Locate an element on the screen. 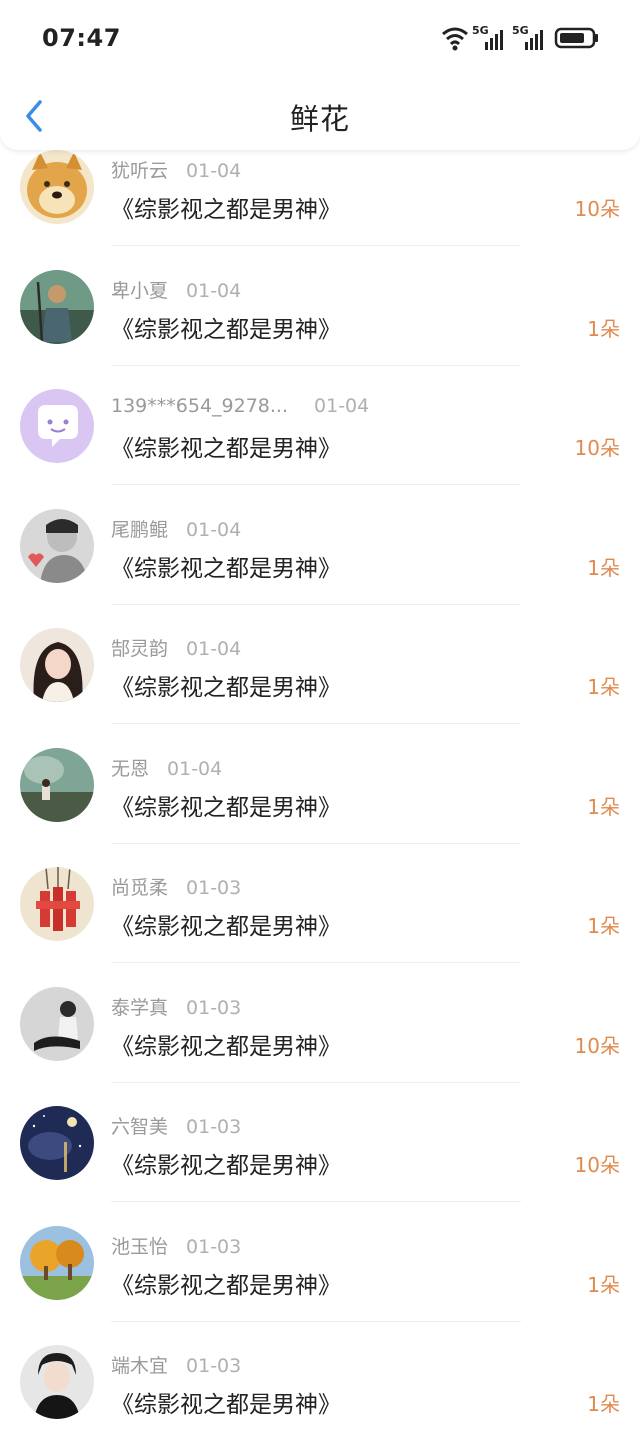  sender-name: 端木宜 is located at coordinates (140, 1366).